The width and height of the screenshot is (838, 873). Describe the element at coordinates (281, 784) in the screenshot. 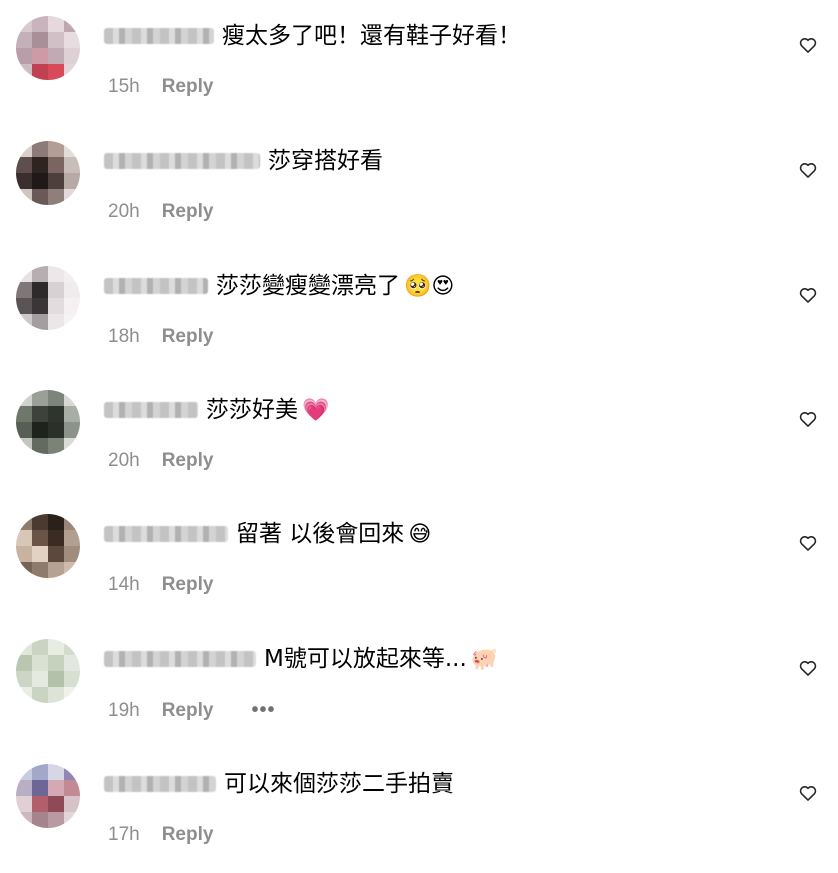

I see `comment-line: 可以來個莎莎二手拍賣` at that location.